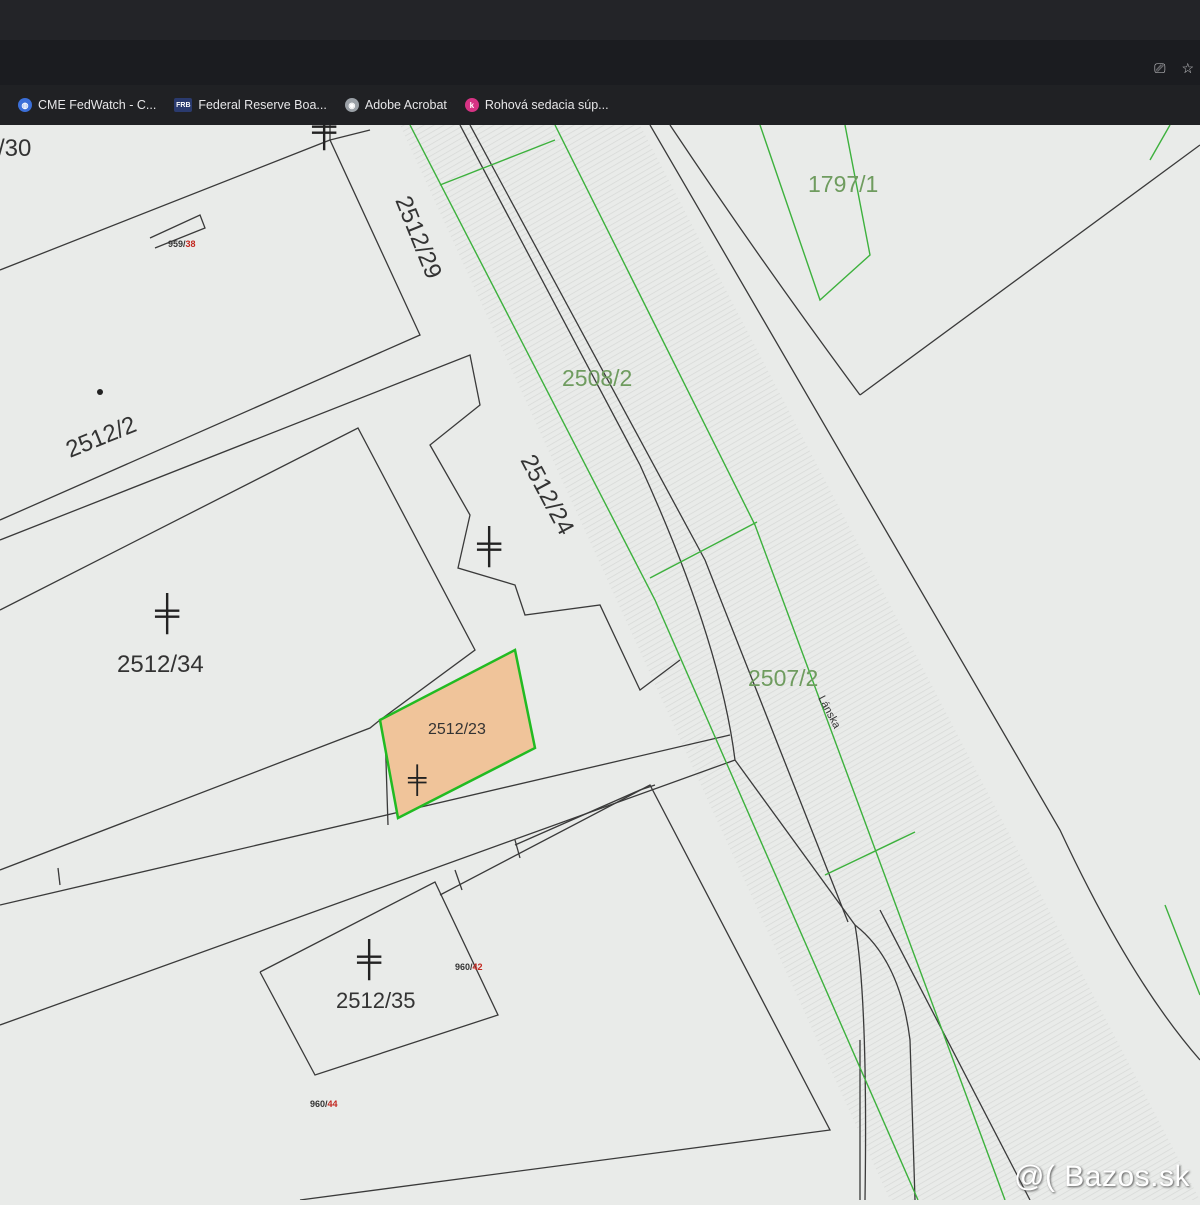  I want to click on globe-icon: ◍, so click(25, 105).